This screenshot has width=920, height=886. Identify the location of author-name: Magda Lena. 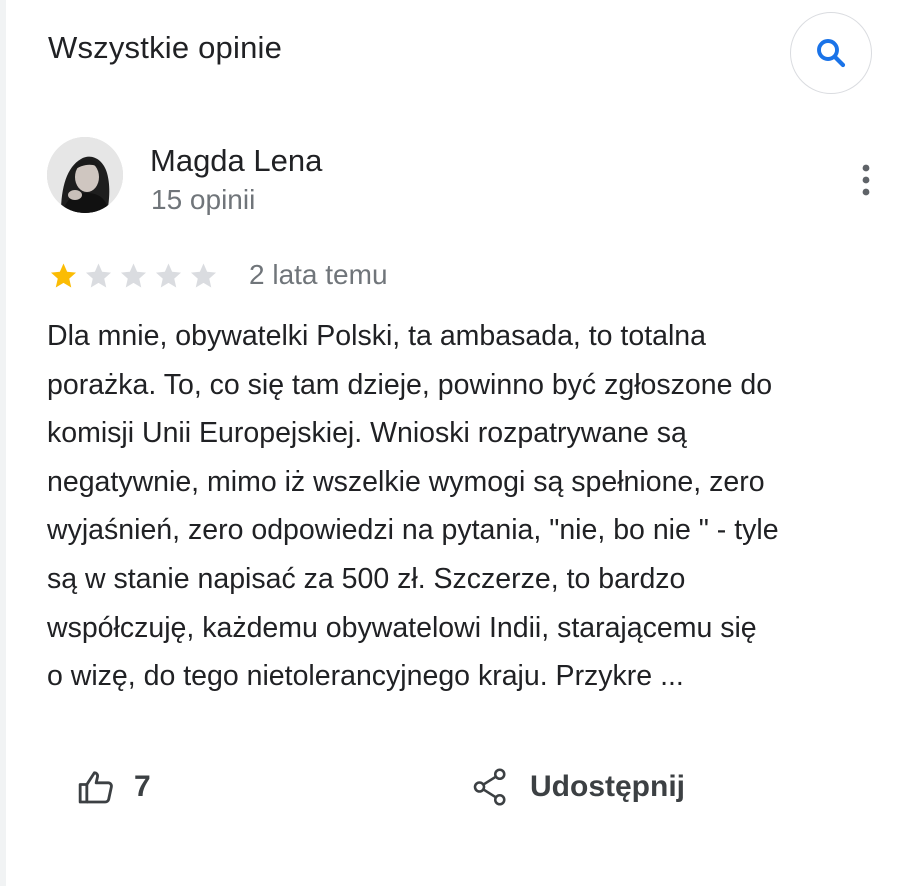
(236, 161).